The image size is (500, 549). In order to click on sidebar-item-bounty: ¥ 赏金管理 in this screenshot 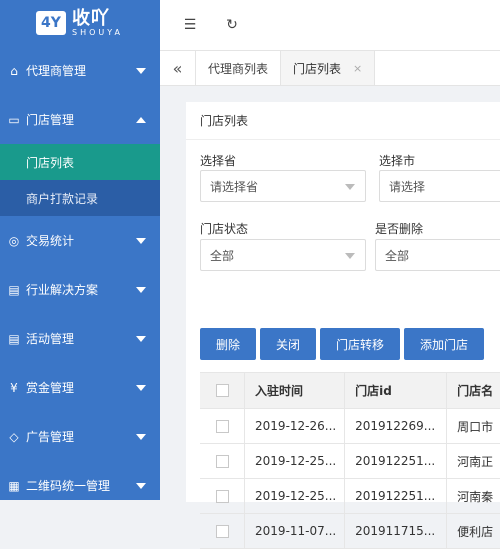, I will do `click(80, 387)`.